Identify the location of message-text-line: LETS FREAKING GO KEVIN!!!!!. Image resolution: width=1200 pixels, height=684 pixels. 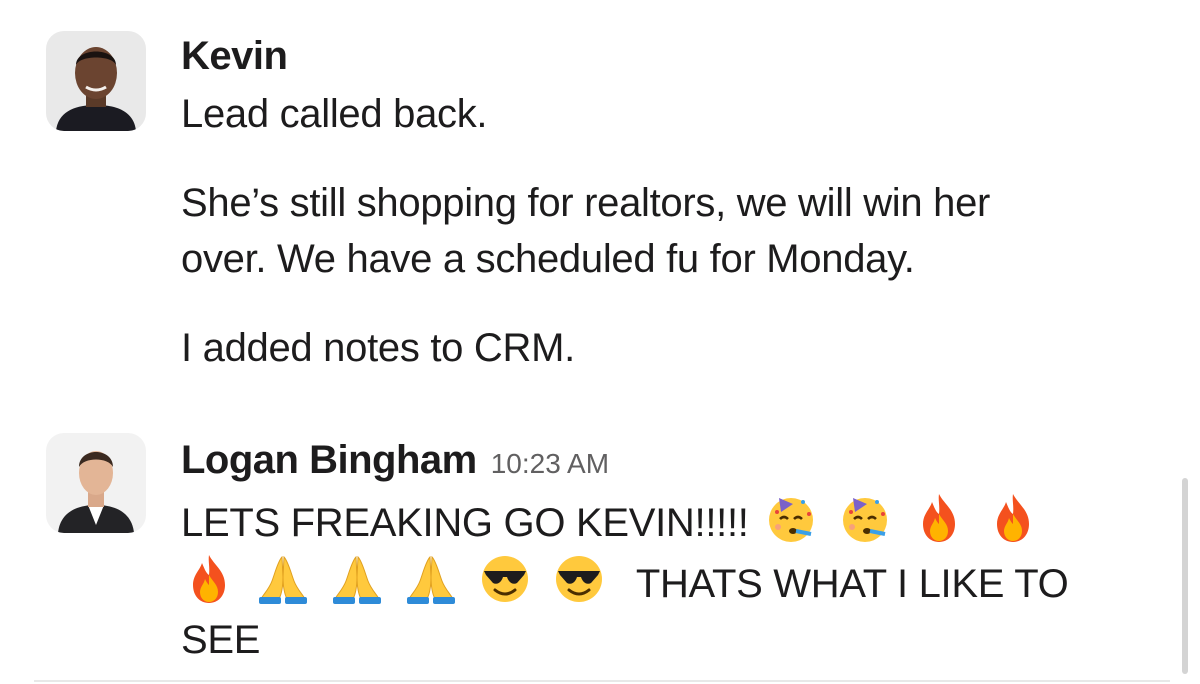
(676, 520).